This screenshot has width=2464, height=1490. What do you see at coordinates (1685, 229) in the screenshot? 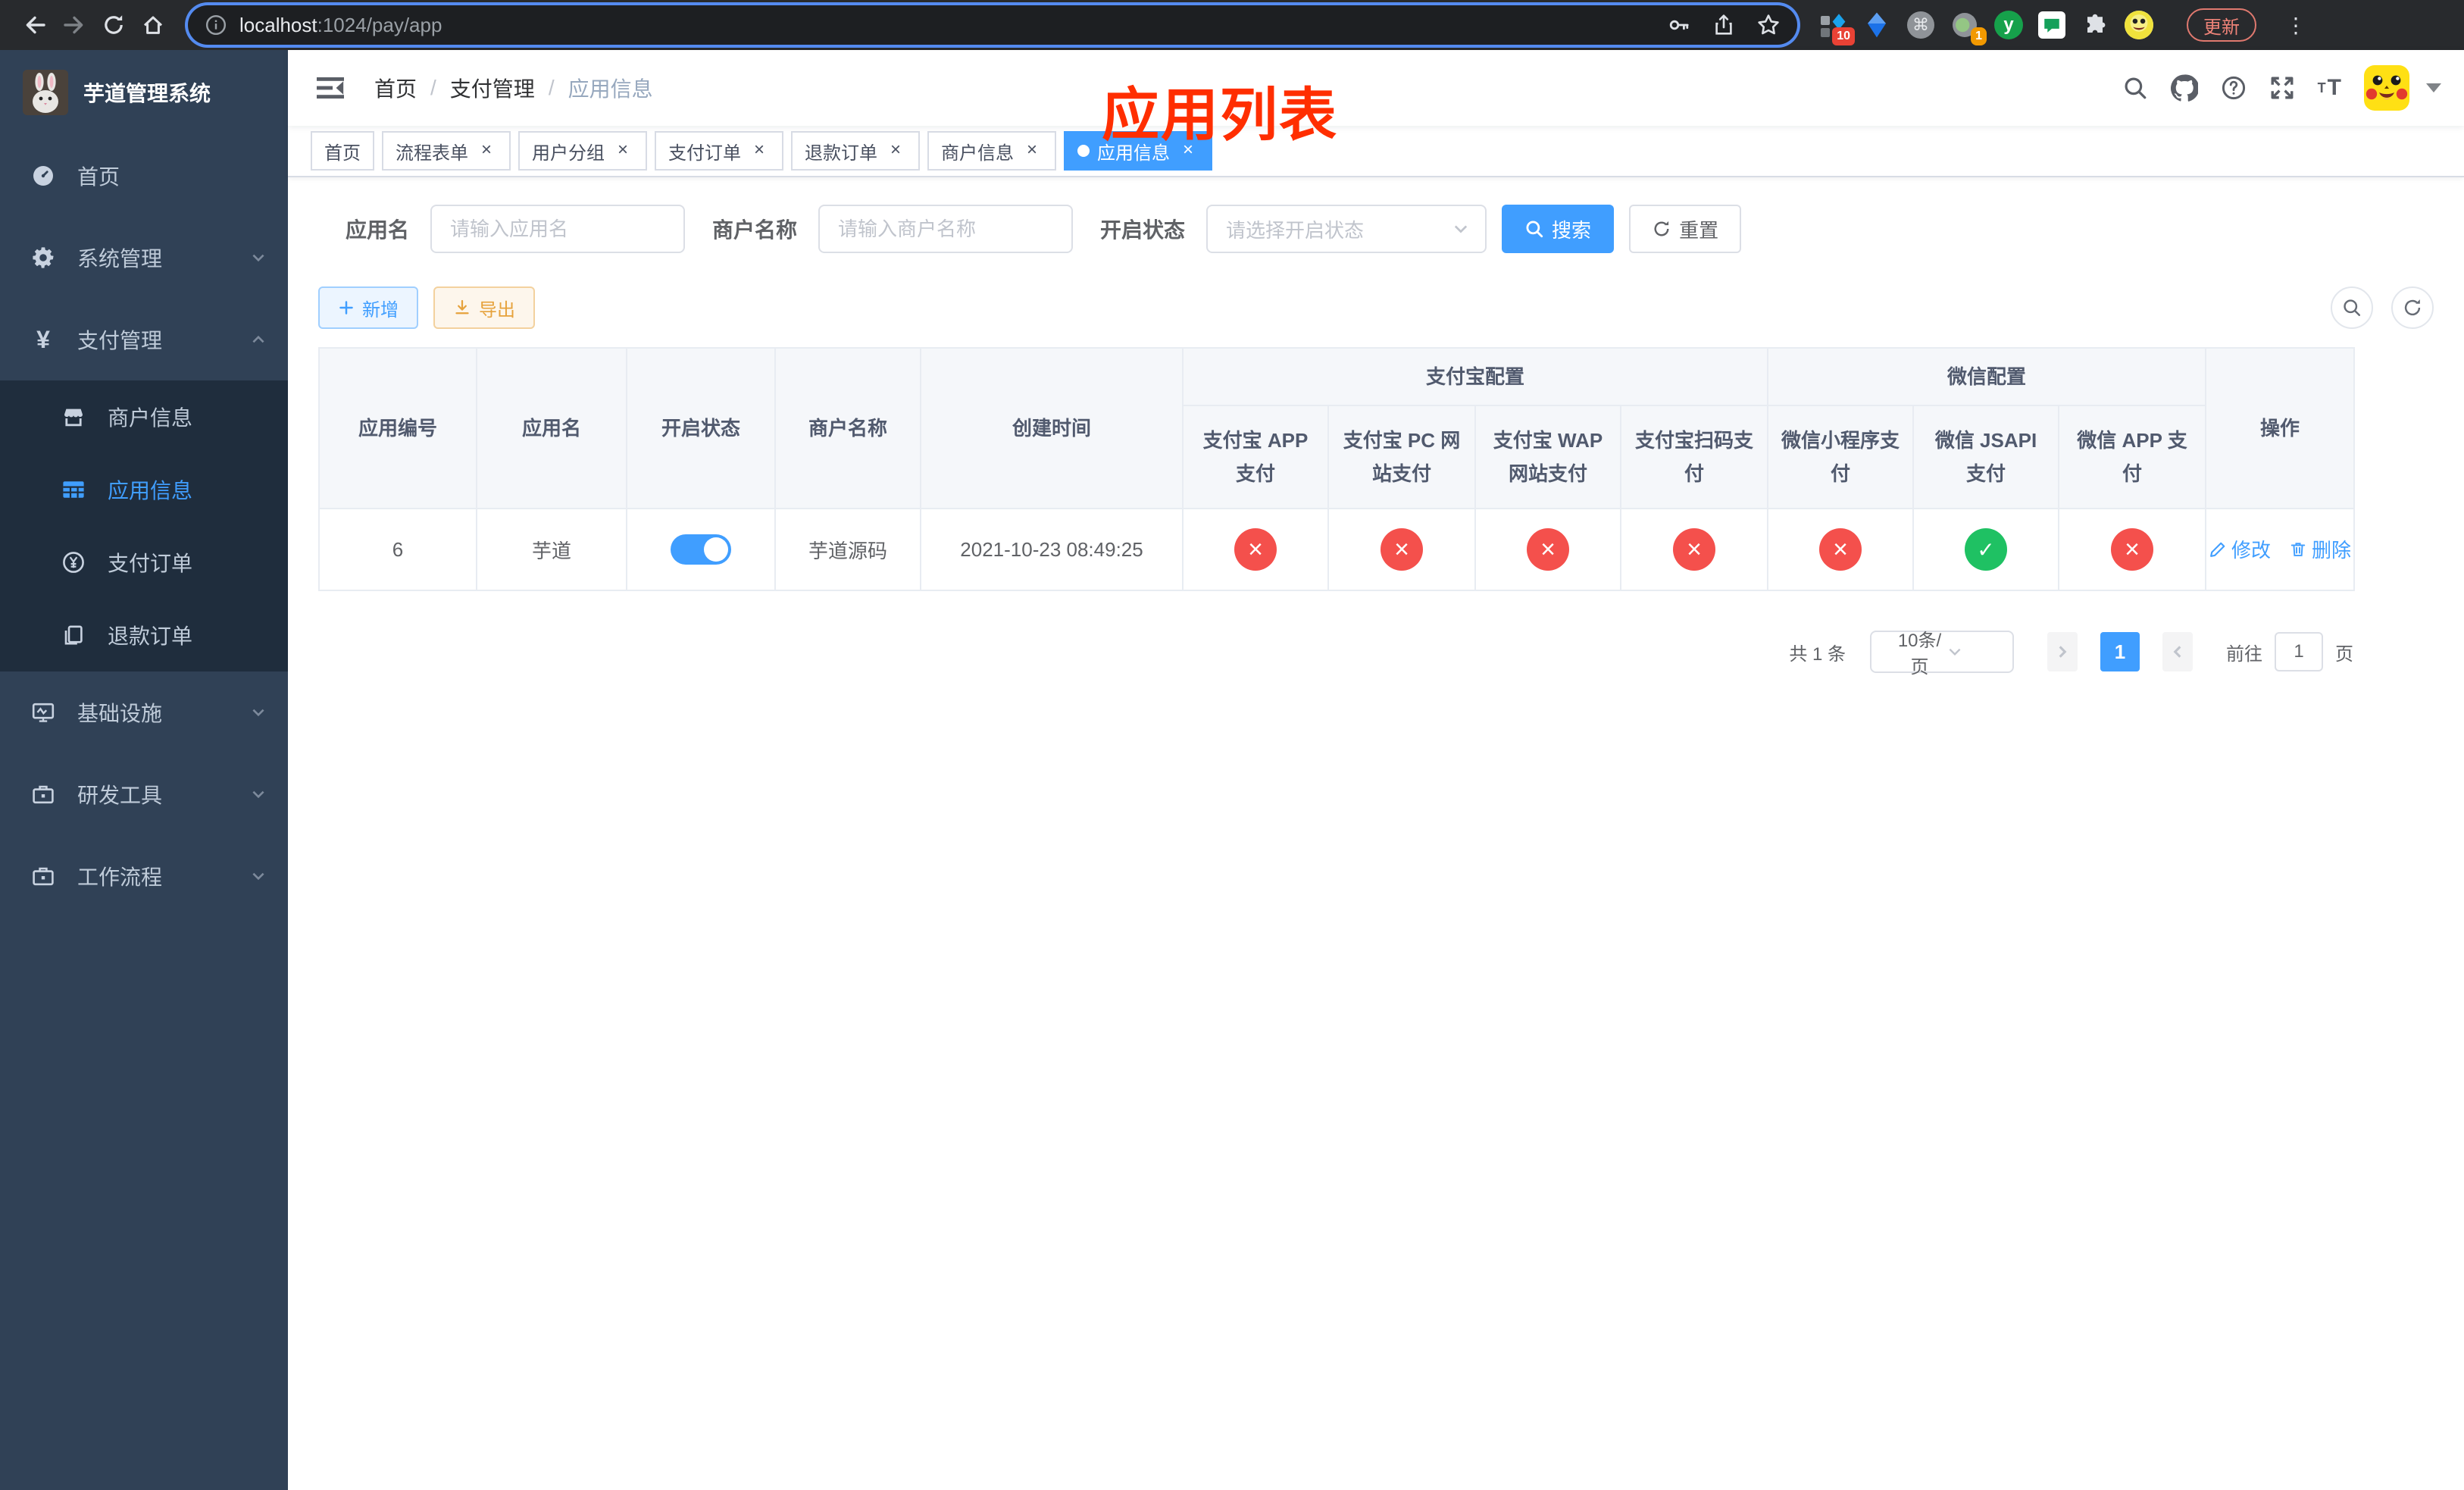
I see `reset-button: 重置` at bounding box center [1685, 229].